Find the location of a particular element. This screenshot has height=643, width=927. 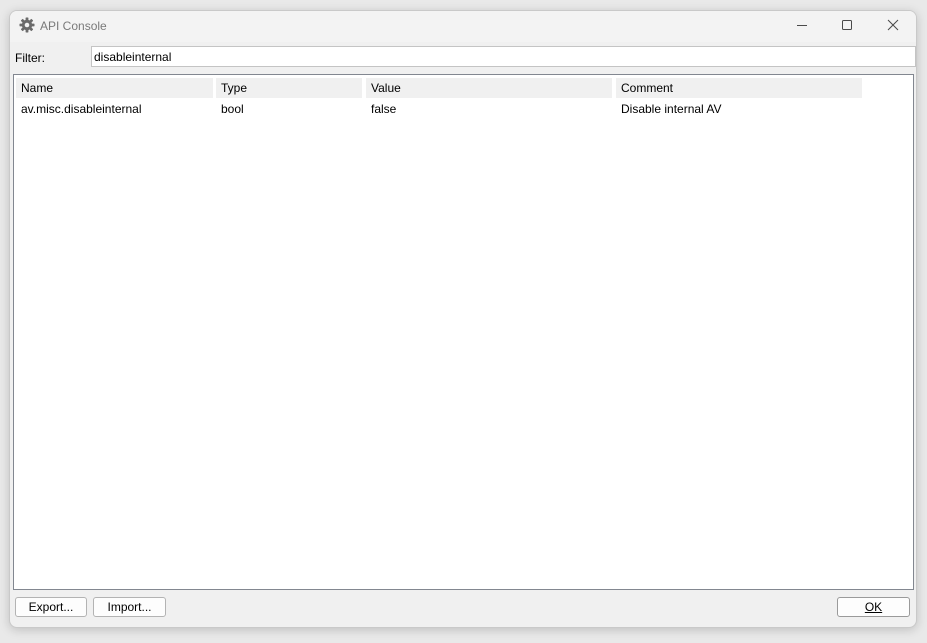

cell-value: false is located at coordinates (384, 109).